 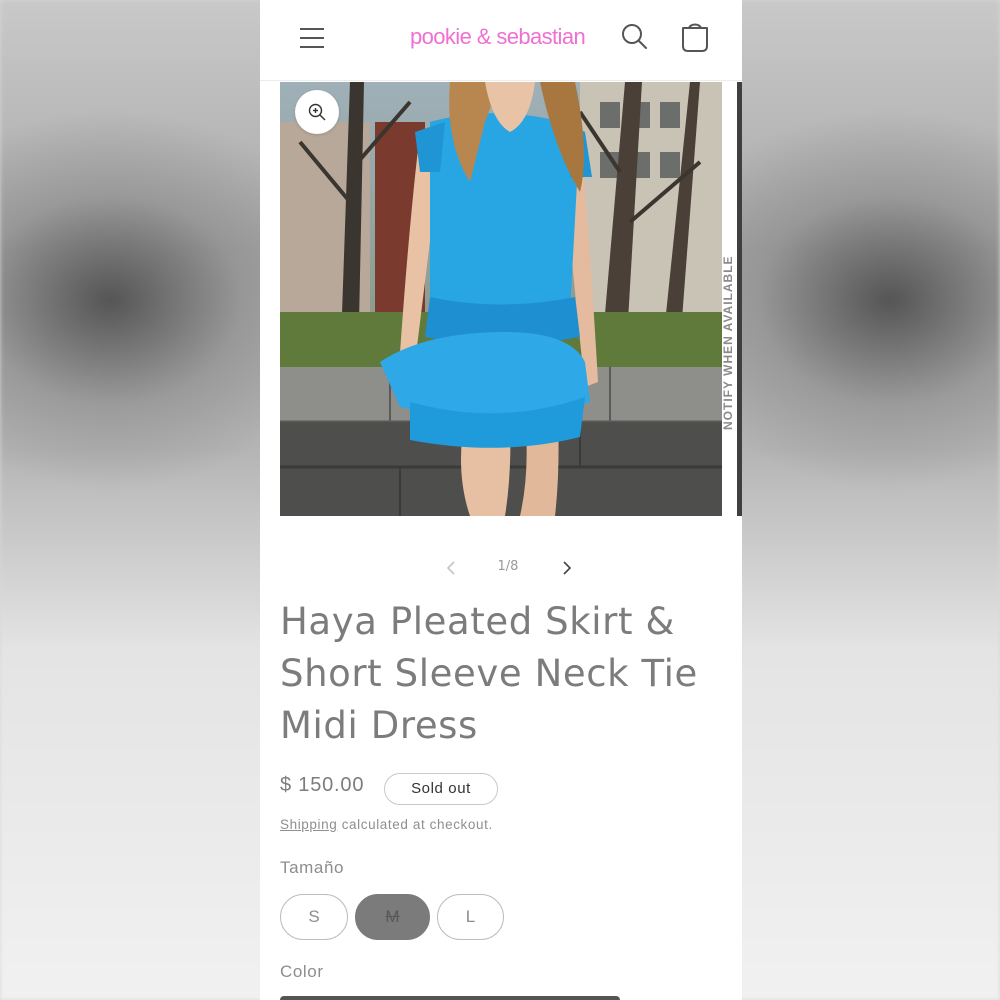 What do you see at coordinates (508, 566) in the screenshot?
I see `slide-counter: 1/8` at bounding box center [508, 566].